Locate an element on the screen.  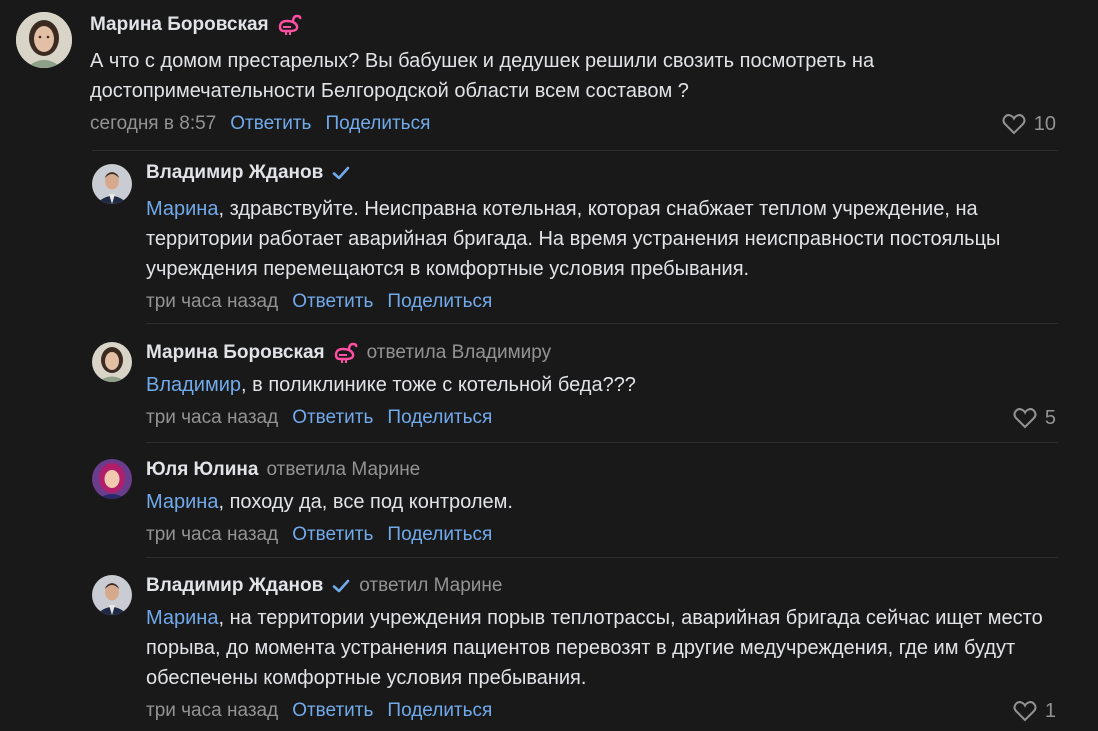
reply-to-link: ответила Марине is located at coordinates (343, 470).